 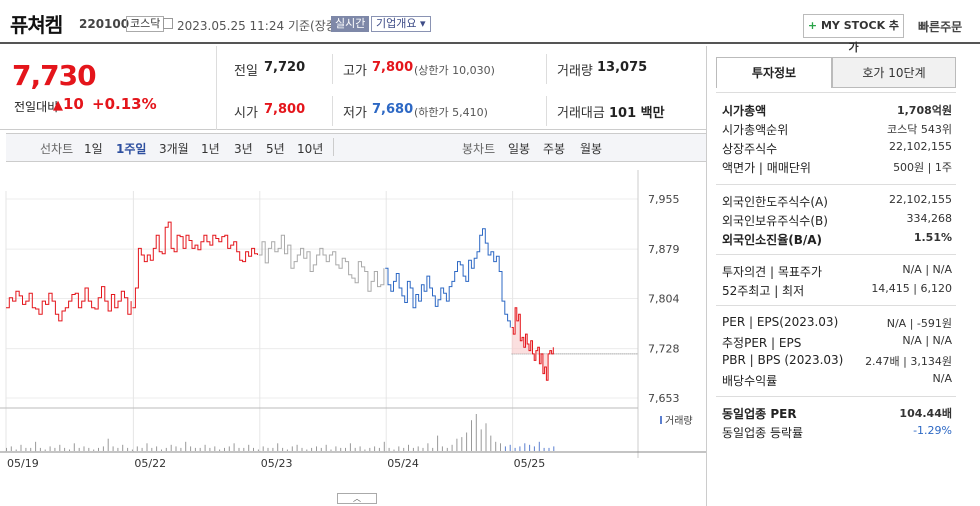 What do you see at coordinates (919, 129) in the screenshot?
I see `info-value: 코스닥 543위` at bounding box center [919, 129].